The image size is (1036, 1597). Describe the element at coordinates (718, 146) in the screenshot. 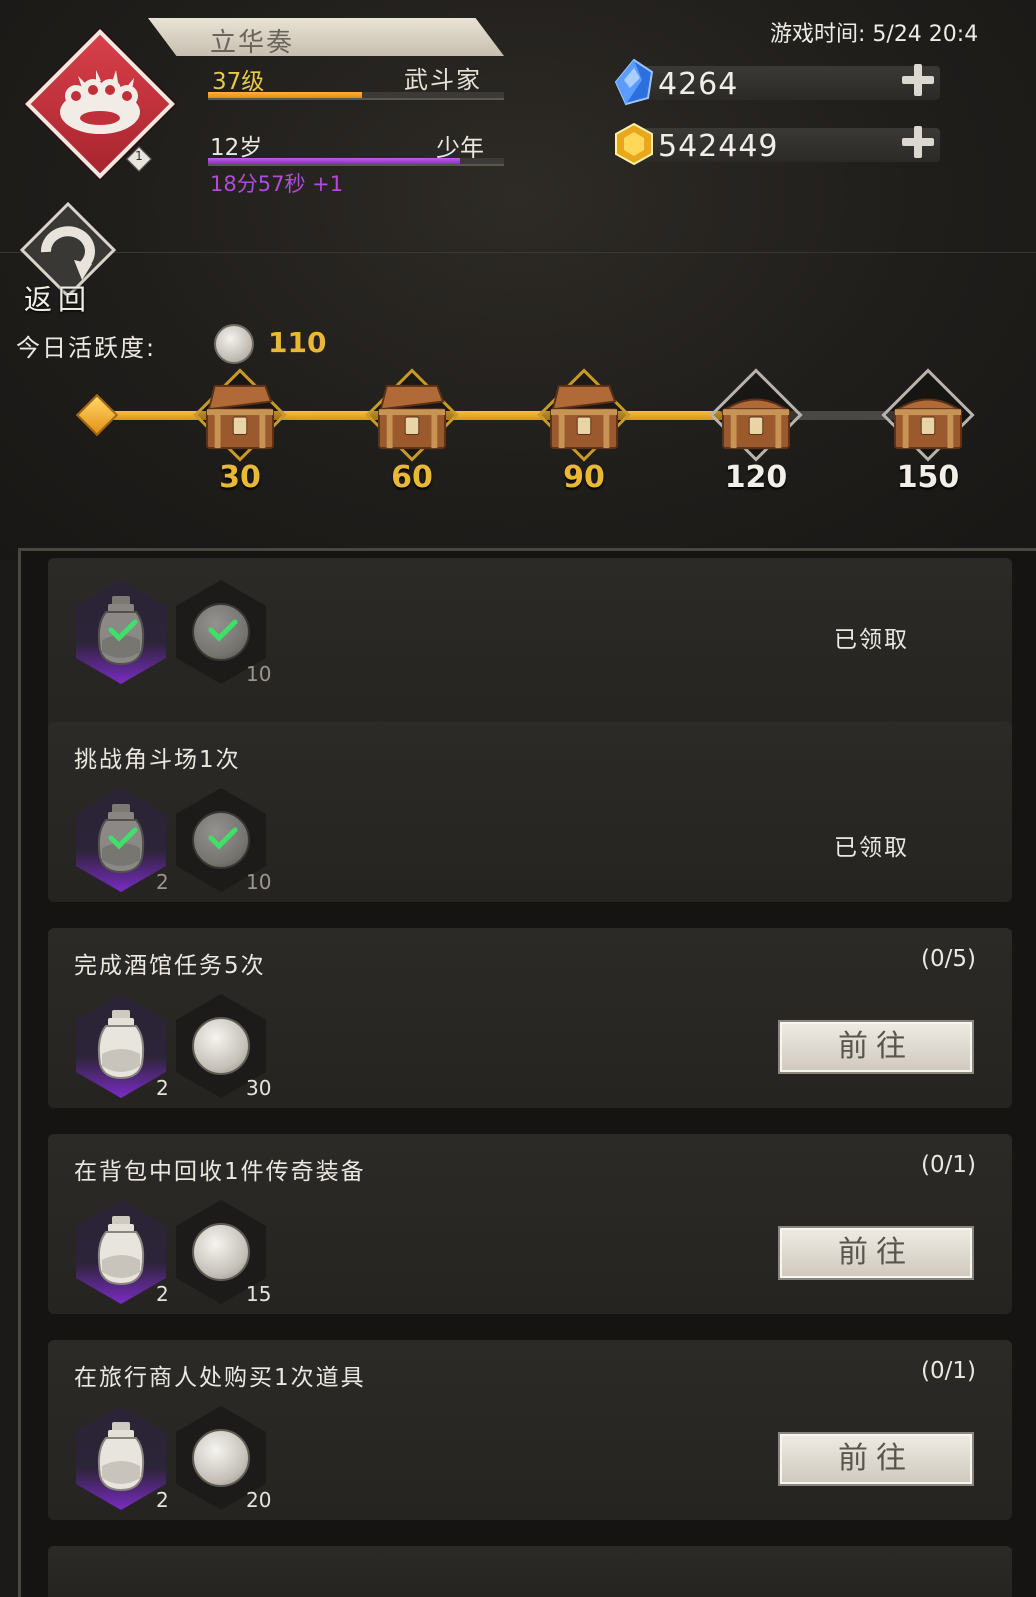

I see `gold-amount: 542449` at that location.